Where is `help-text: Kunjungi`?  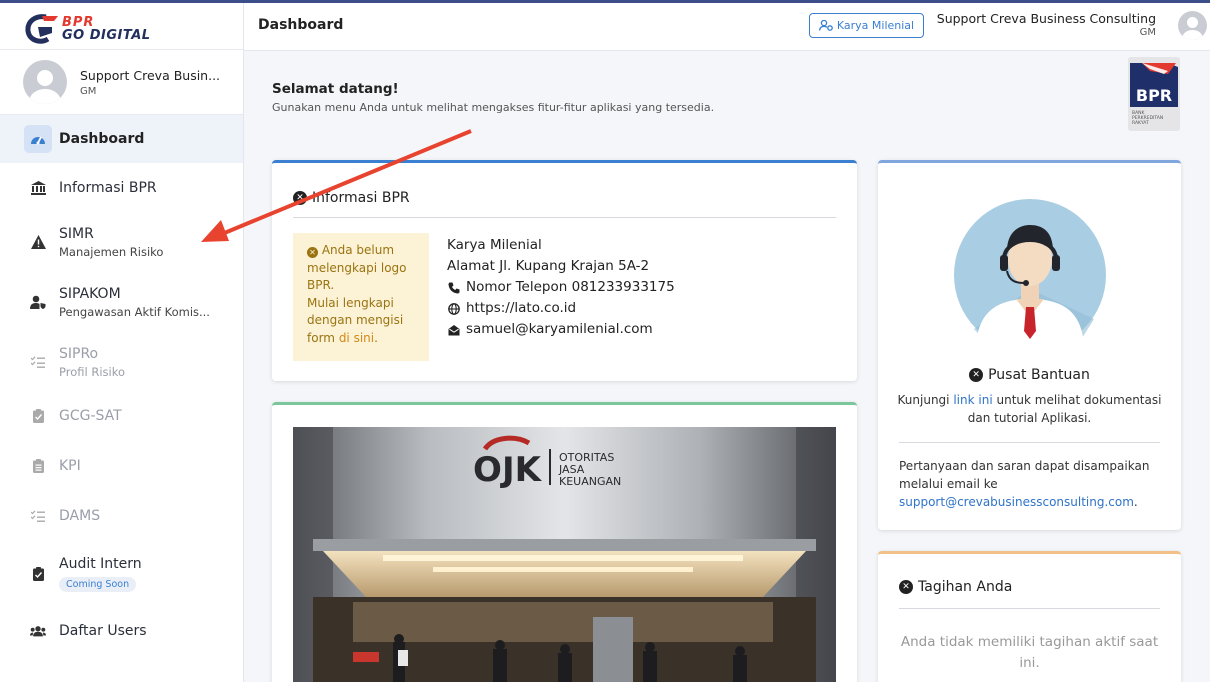 help-text: Kunjungi is located at coordinates (923, 400).